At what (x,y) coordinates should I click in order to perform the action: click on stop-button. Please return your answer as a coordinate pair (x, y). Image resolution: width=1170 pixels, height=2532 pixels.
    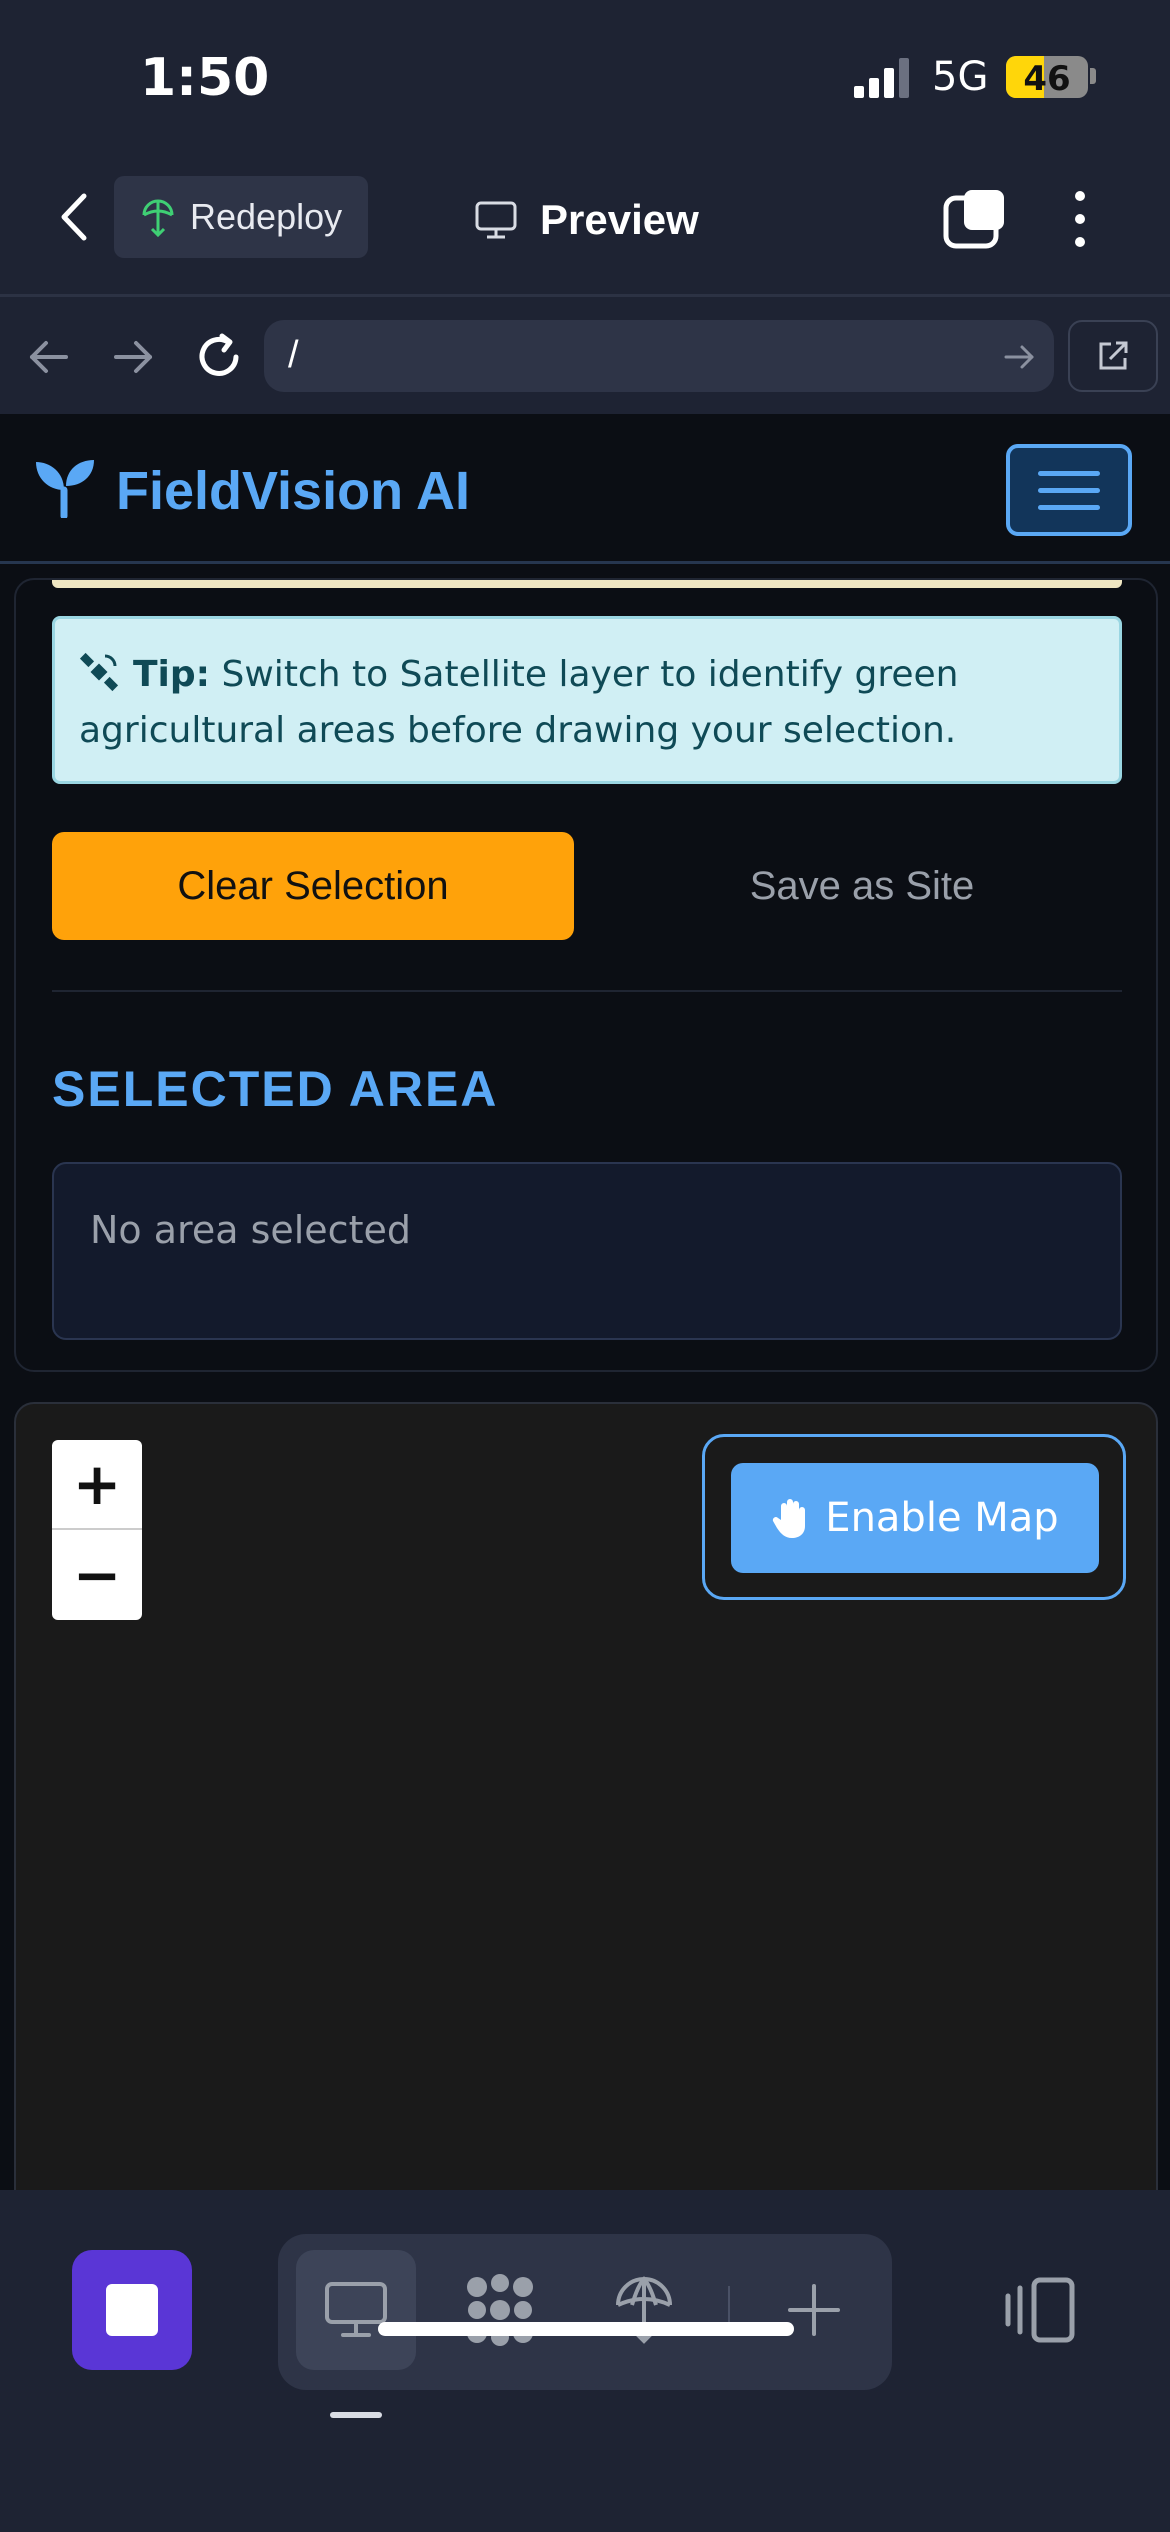
    Looking at the image, I should click on (132, 2310).